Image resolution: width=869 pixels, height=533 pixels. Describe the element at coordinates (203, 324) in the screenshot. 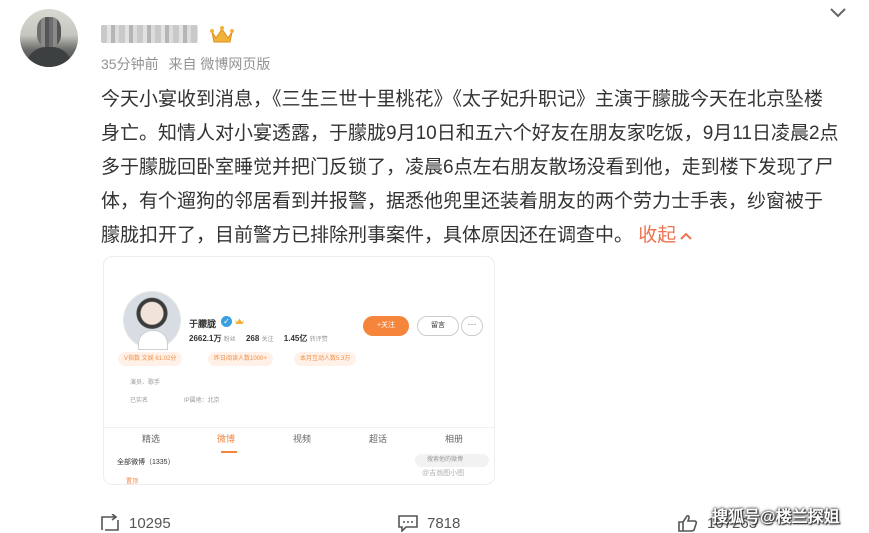

I see `profile-name: 于朦胧` at that location.